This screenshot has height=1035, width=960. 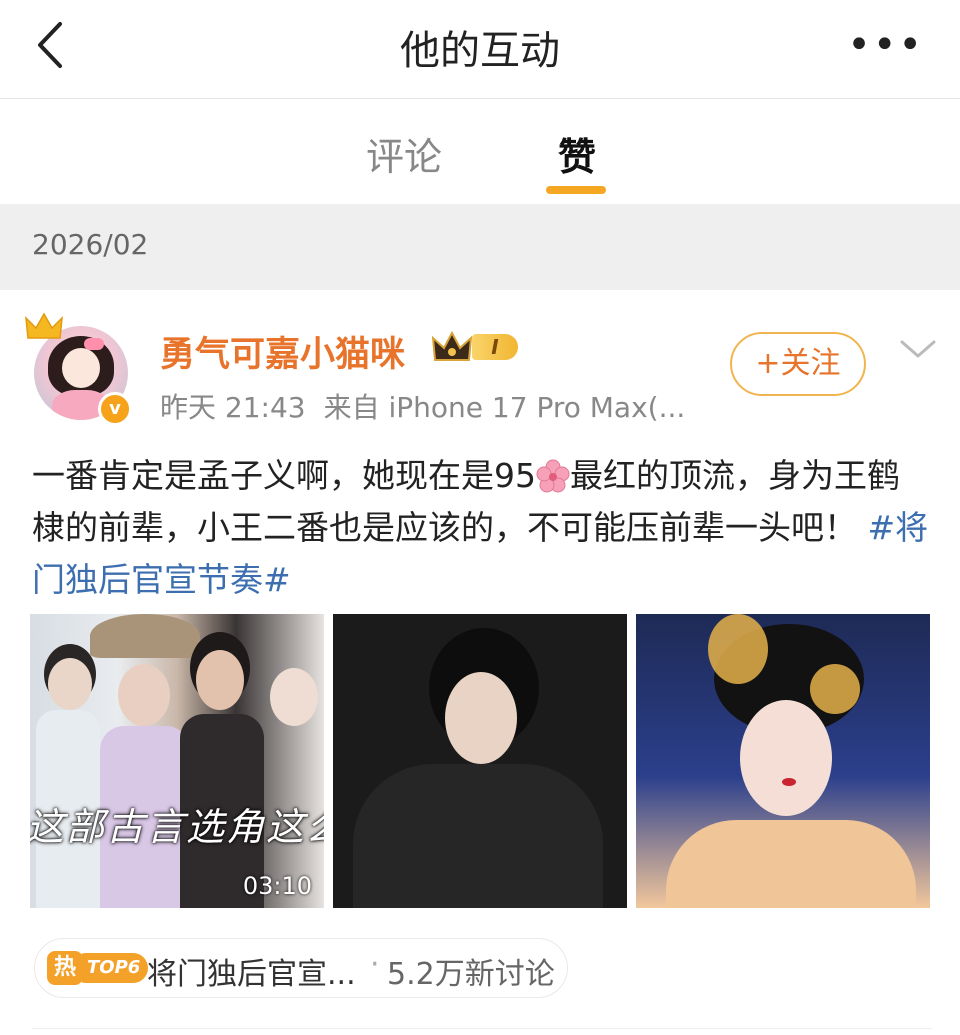 What do you see at coordinates (480, 247) in the screenshot?
I see `date-section-header: 2026/02` at bounding box center [480, 247].